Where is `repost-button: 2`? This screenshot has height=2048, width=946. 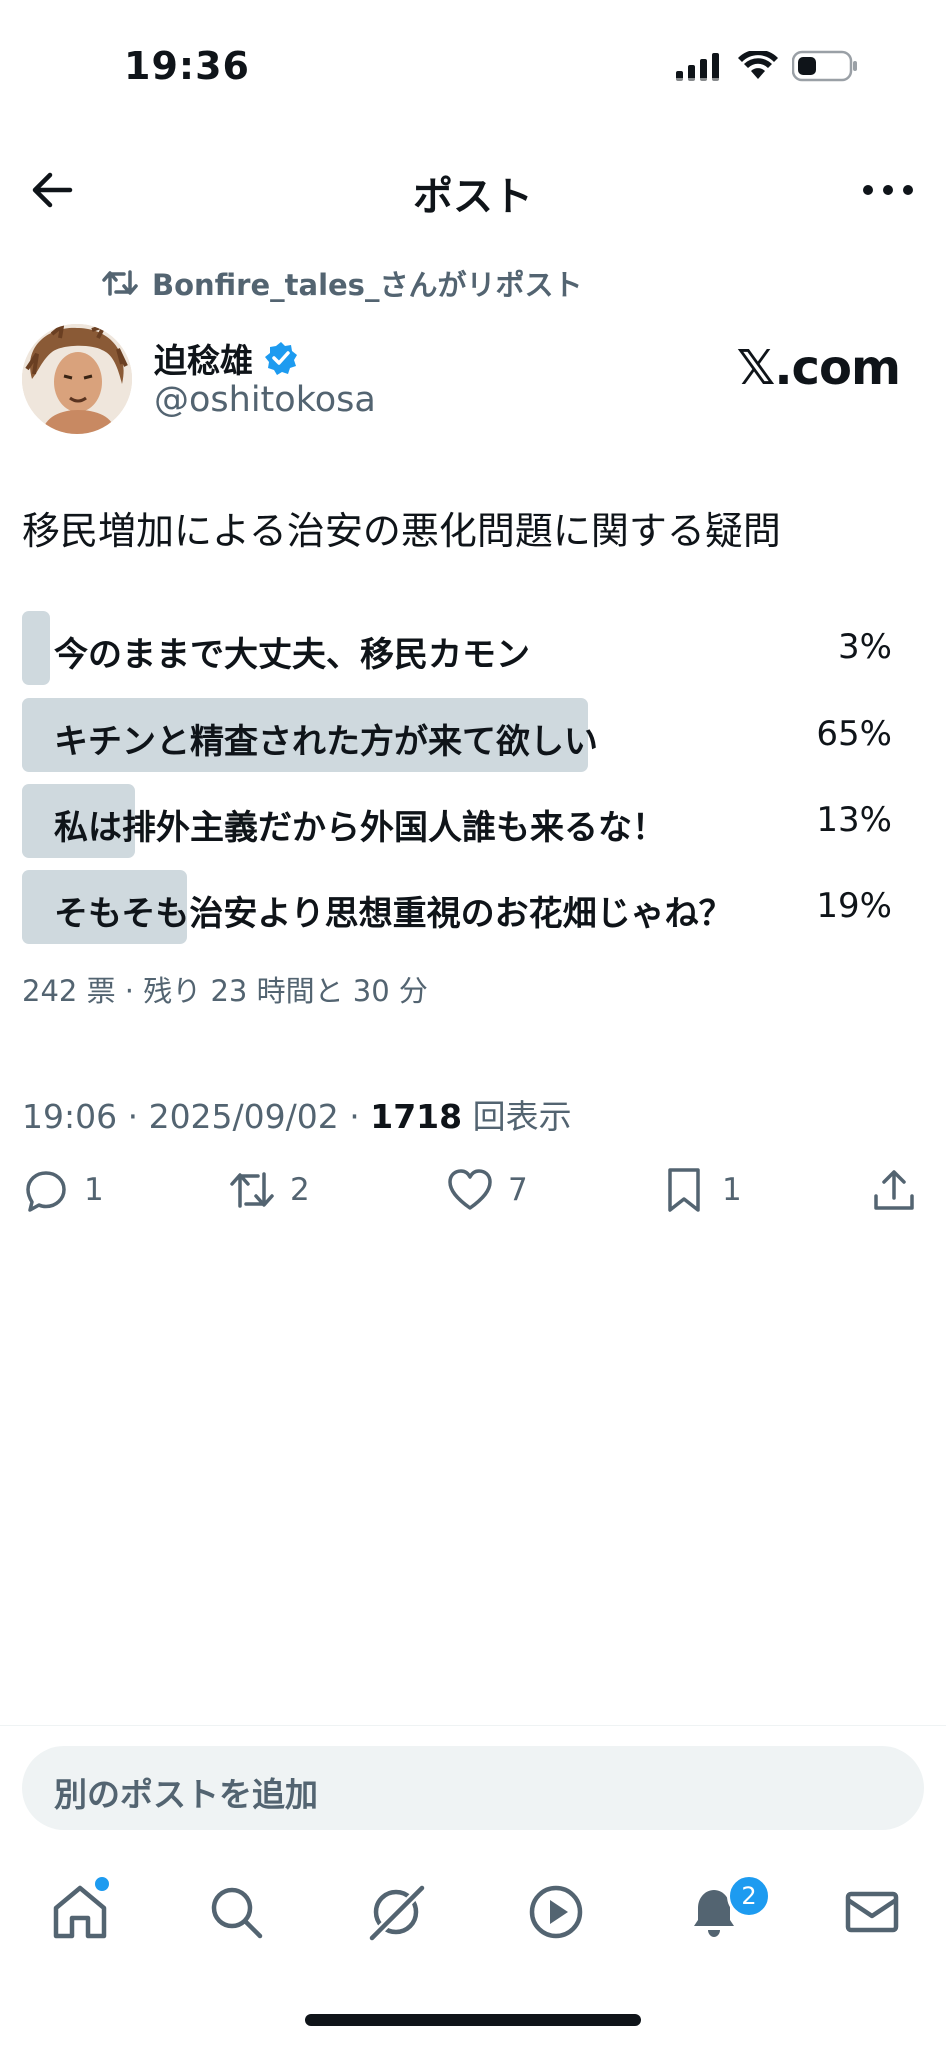 repost-button: 2 is located at coordinates (269, 1190).